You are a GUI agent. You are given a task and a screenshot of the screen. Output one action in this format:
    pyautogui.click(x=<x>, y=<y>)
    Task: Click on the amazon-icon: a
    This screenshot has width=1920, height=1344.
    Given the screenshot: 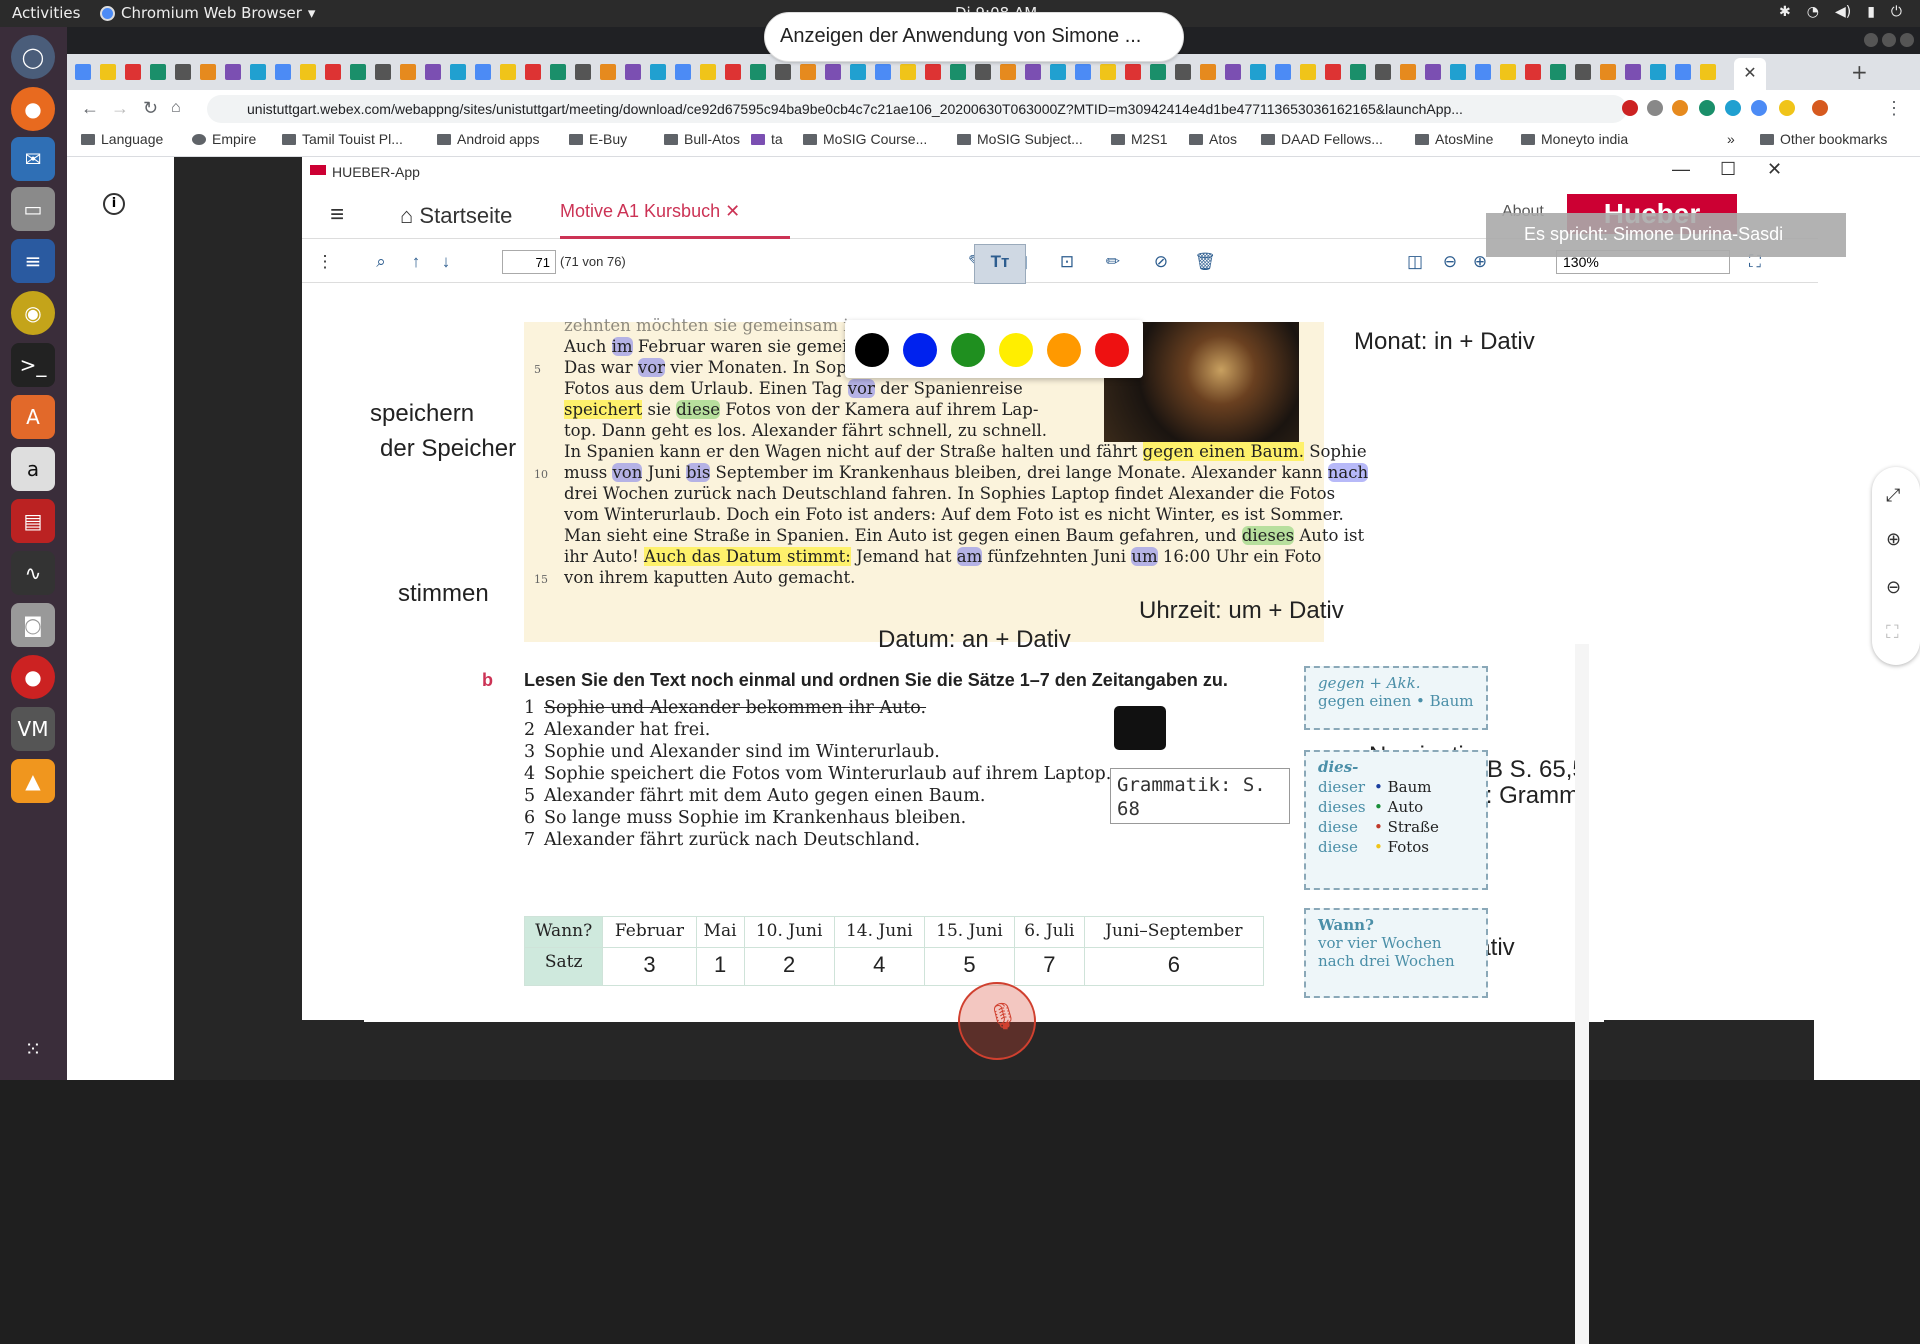 What is the action you would take?
    pyautogui.click(x=33, y=469)
    